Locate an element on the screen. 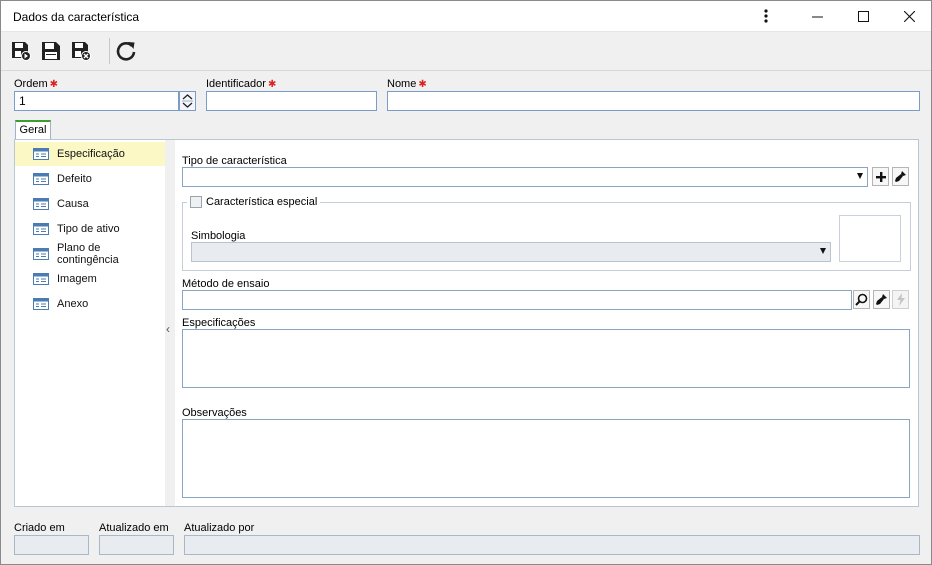  atualizado-por-field is located at coordinates (552, 545).